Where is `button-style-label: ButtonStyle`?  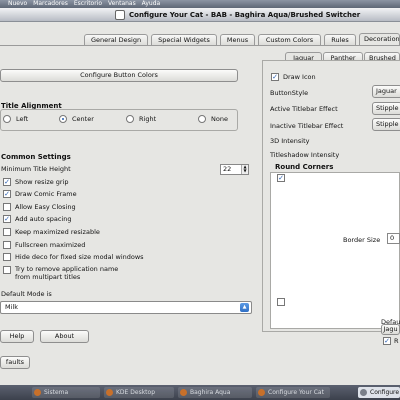 button-style-label: ButtonStyle is located at coordinates (289, 93).